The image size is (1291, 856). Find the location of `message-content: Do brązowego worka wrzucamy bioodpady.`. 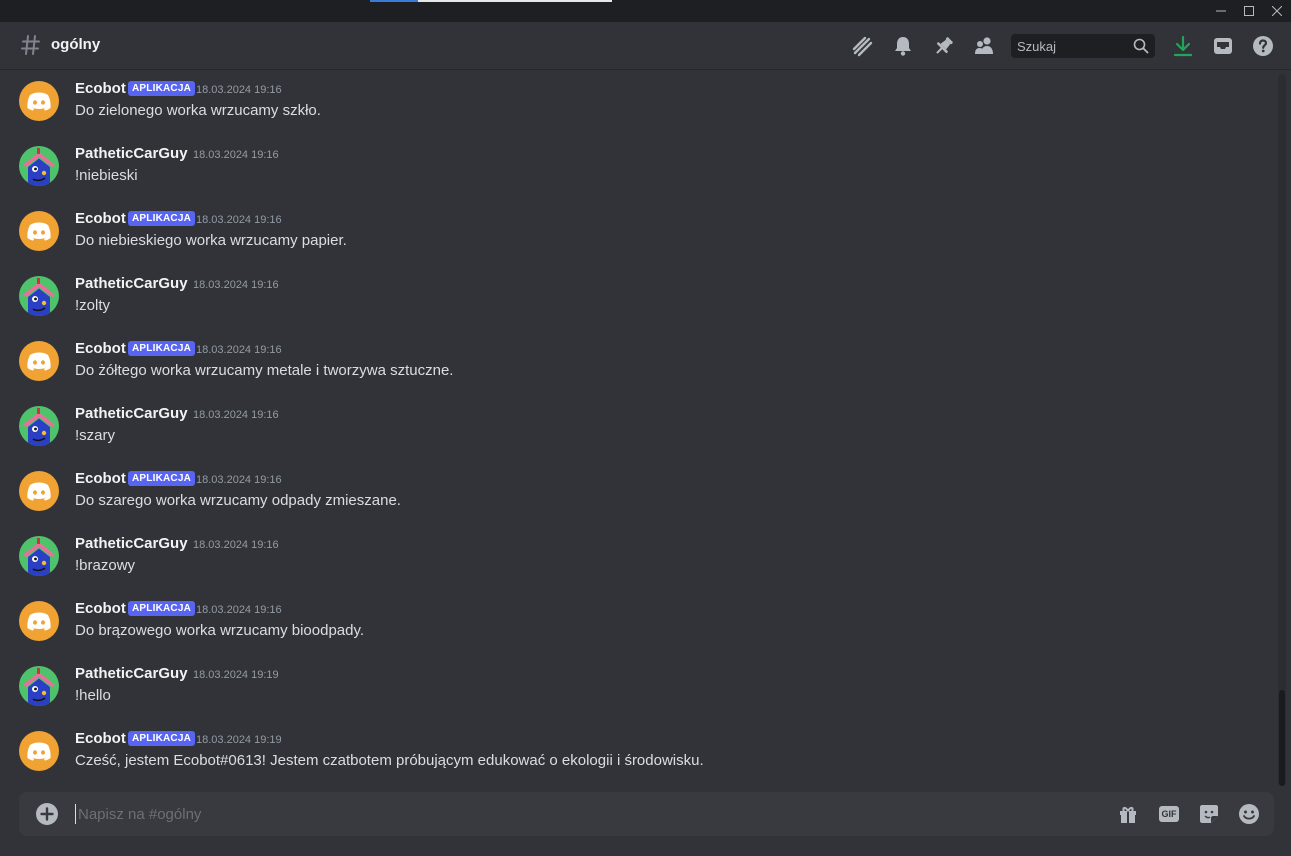

message-content: Do brązowego worka wrzucamy bioodpady. is located at coordinates (220, 630).